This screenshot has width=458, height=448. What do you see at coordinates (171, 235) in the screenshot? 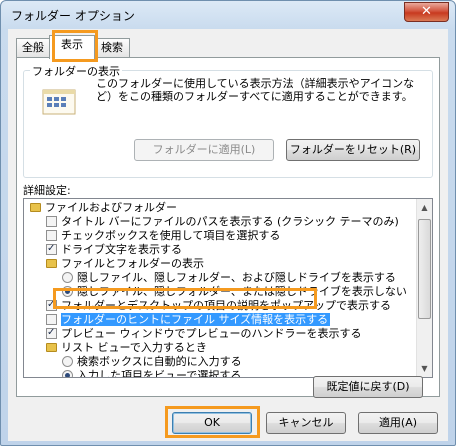
I see `list-item-label: チェックボックスを使用して項目を選択する` at bounding box center [171, 235].